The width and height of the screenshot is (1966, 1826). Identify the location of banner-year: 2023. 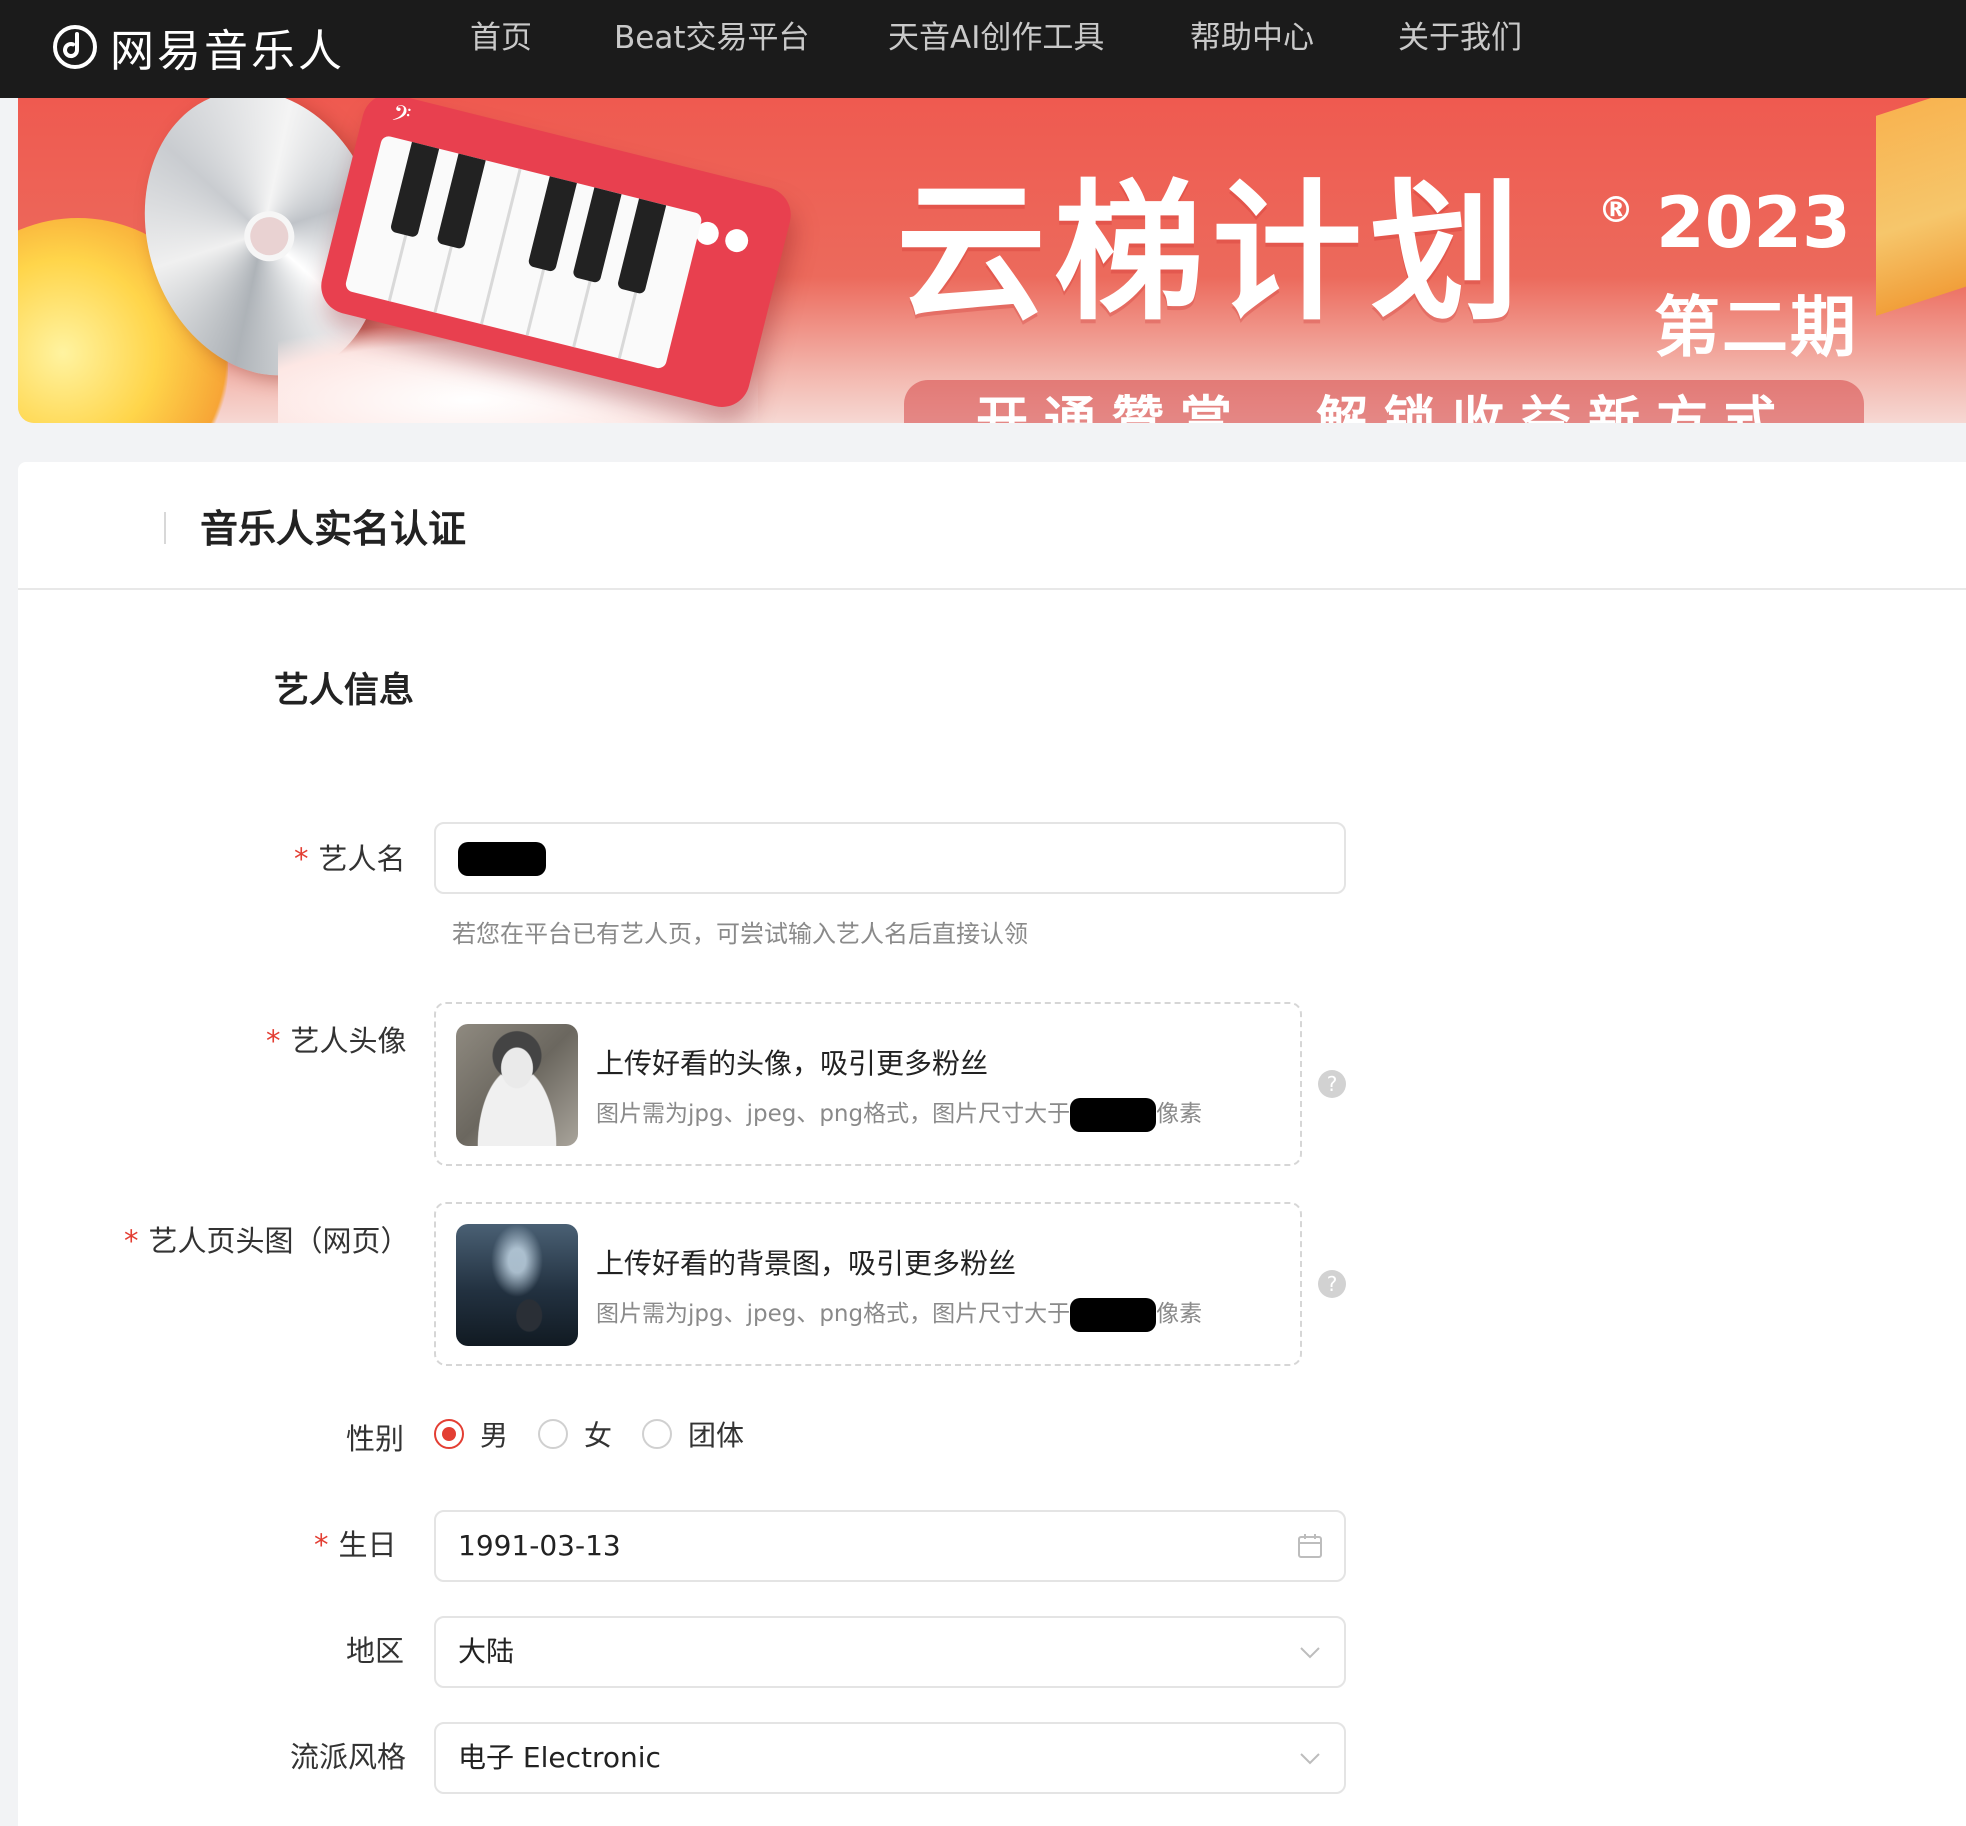
(1753, 223).